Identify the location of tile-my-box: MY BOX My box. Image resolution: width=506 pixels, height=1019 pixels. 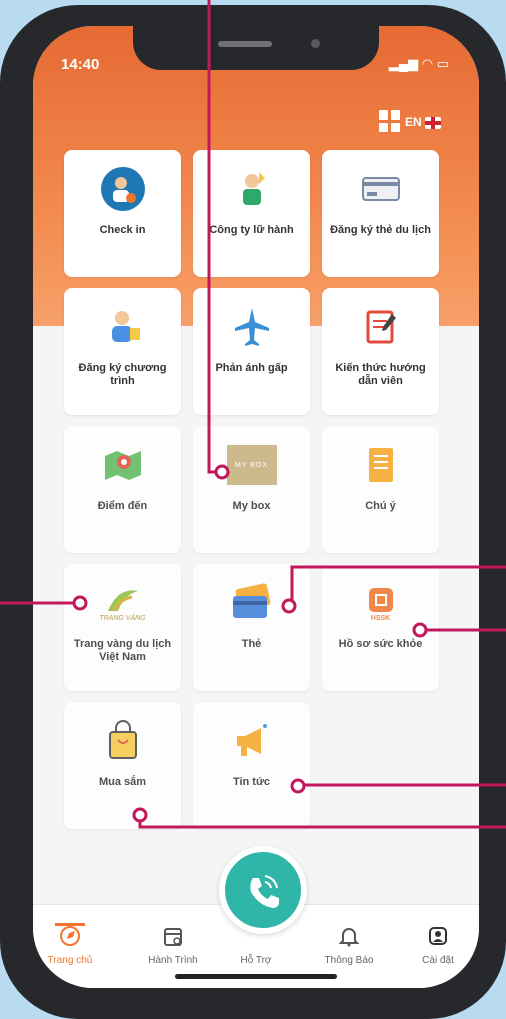
(251, 489).